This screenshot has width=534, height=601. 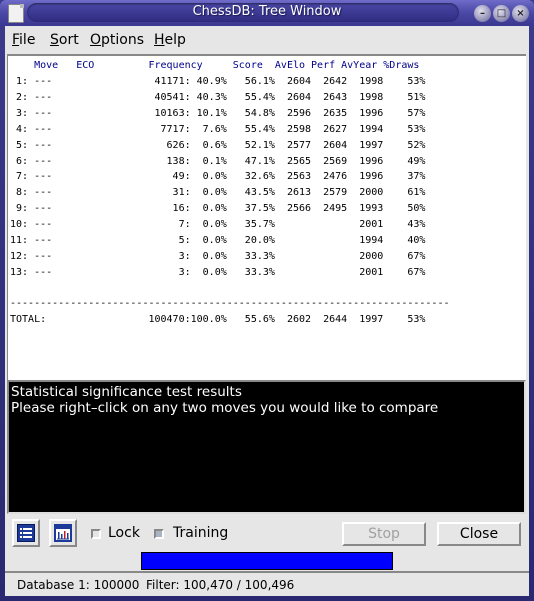 I want to click on close-button: Close, so click(x=479, y=534).